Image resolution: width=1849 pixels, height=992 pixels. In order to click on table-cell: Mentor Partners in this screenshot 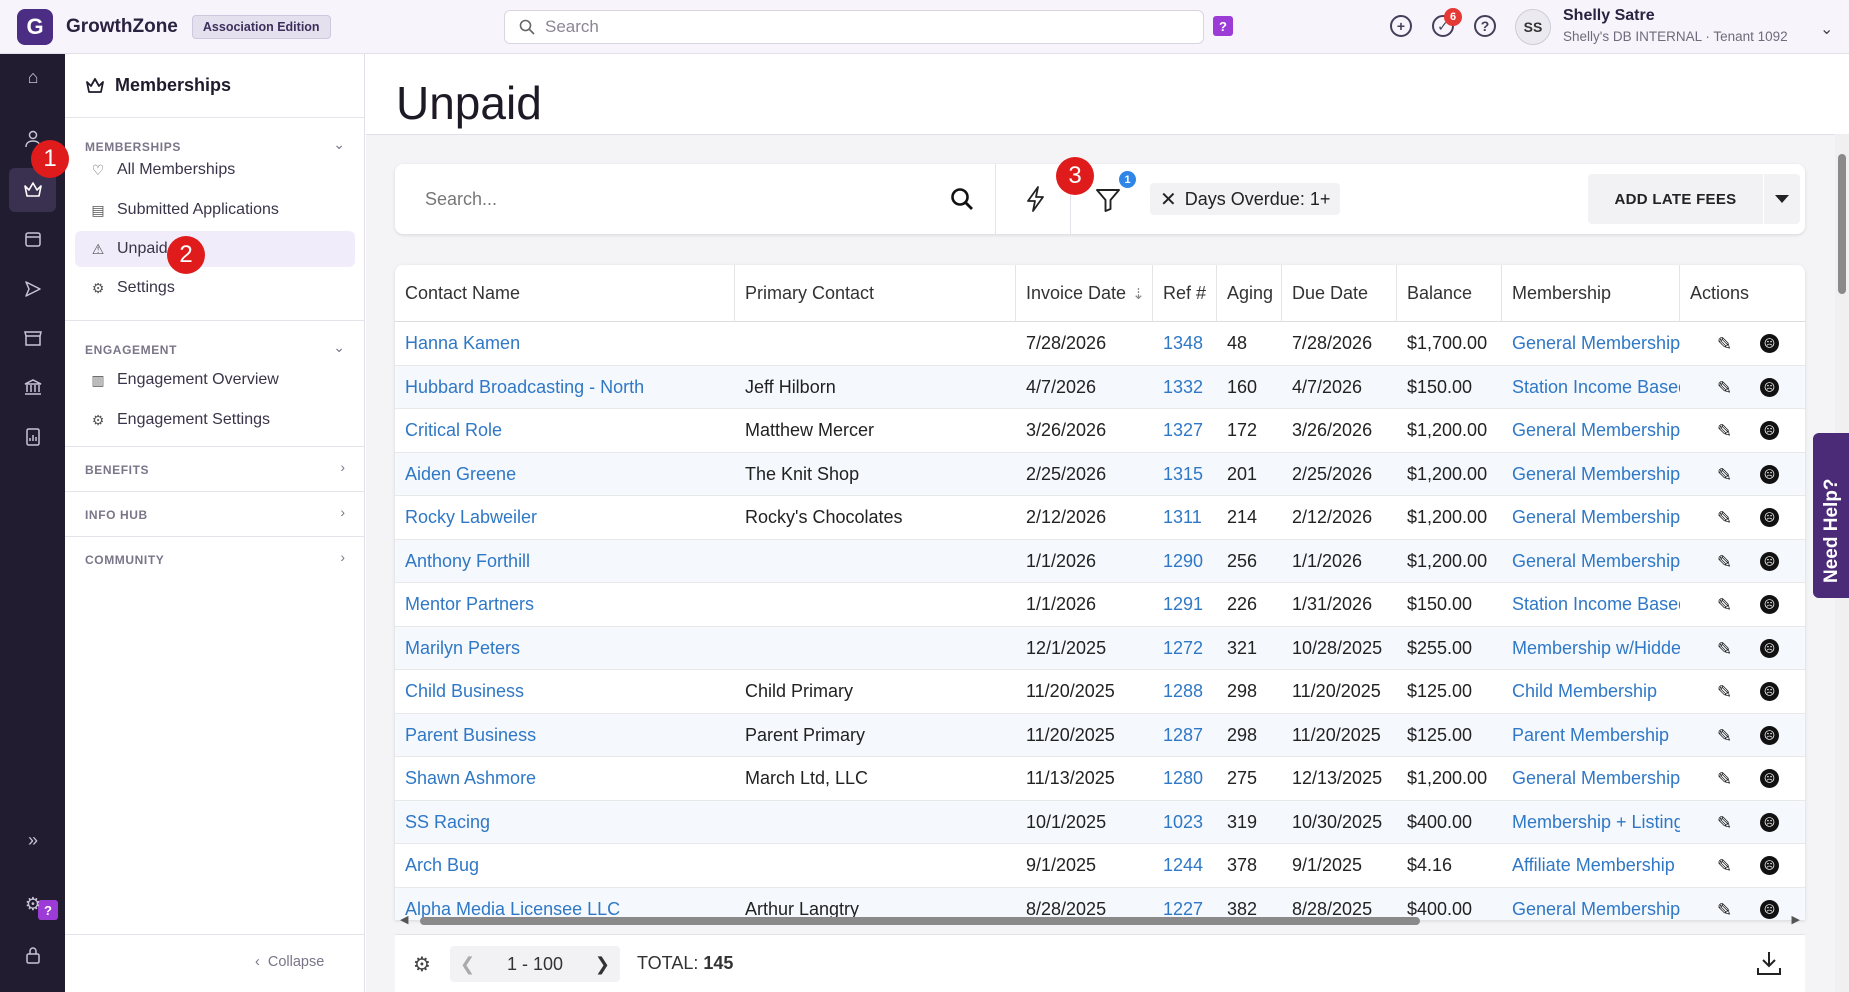, I will do `click(565, 605)`.